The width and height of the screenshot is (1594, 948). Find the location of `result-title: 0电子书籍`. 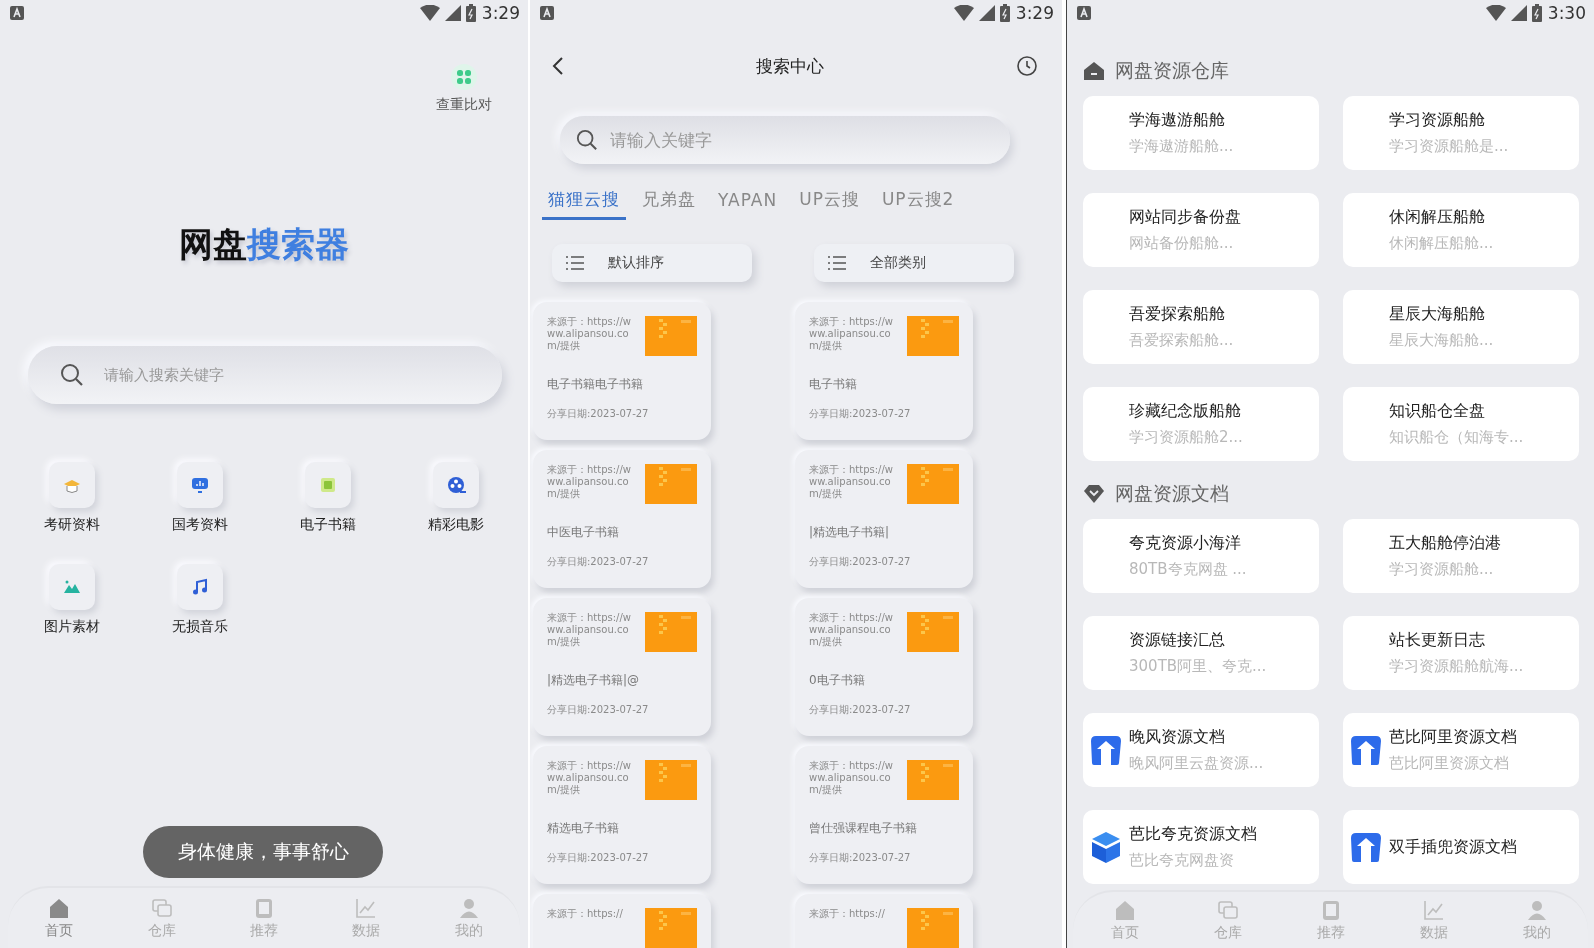

result-title: 0电子书籍 is located at coordinates (837, 680).